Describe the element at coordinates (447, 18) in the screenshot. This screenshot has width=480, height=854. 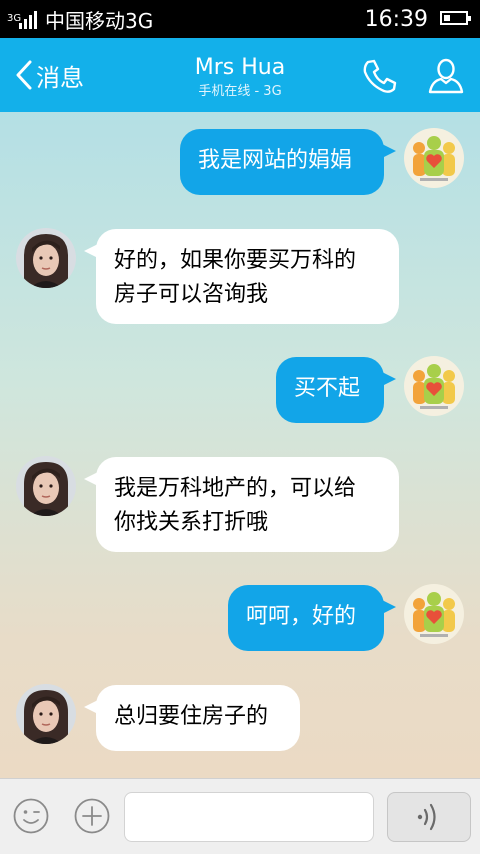
I see `battery-level` at that location.